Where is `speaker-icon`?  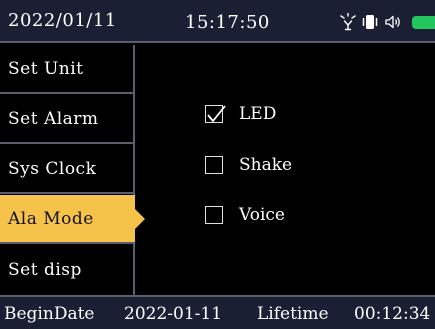
speaker-icon is located at coordinates (393, 22).